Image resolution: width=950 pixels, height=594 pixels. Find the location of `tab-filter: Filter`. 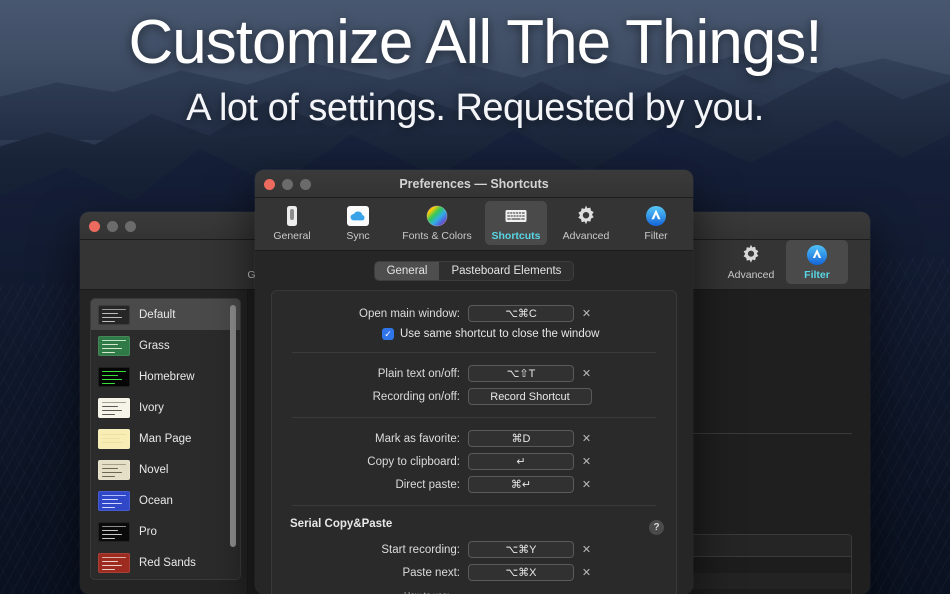

tab-filter: Filter is located at coordinates (656, 223).